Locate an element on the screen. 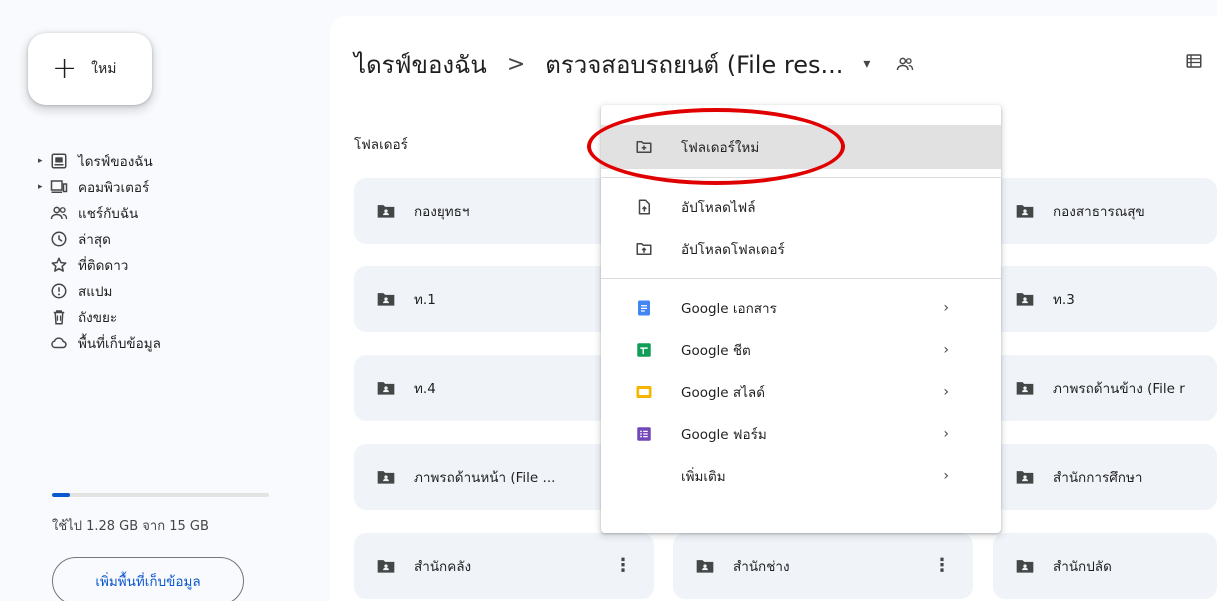 This screenshot has width=1217, height=601. folder-name: ท.3 is located at coordinates (1064, 300).